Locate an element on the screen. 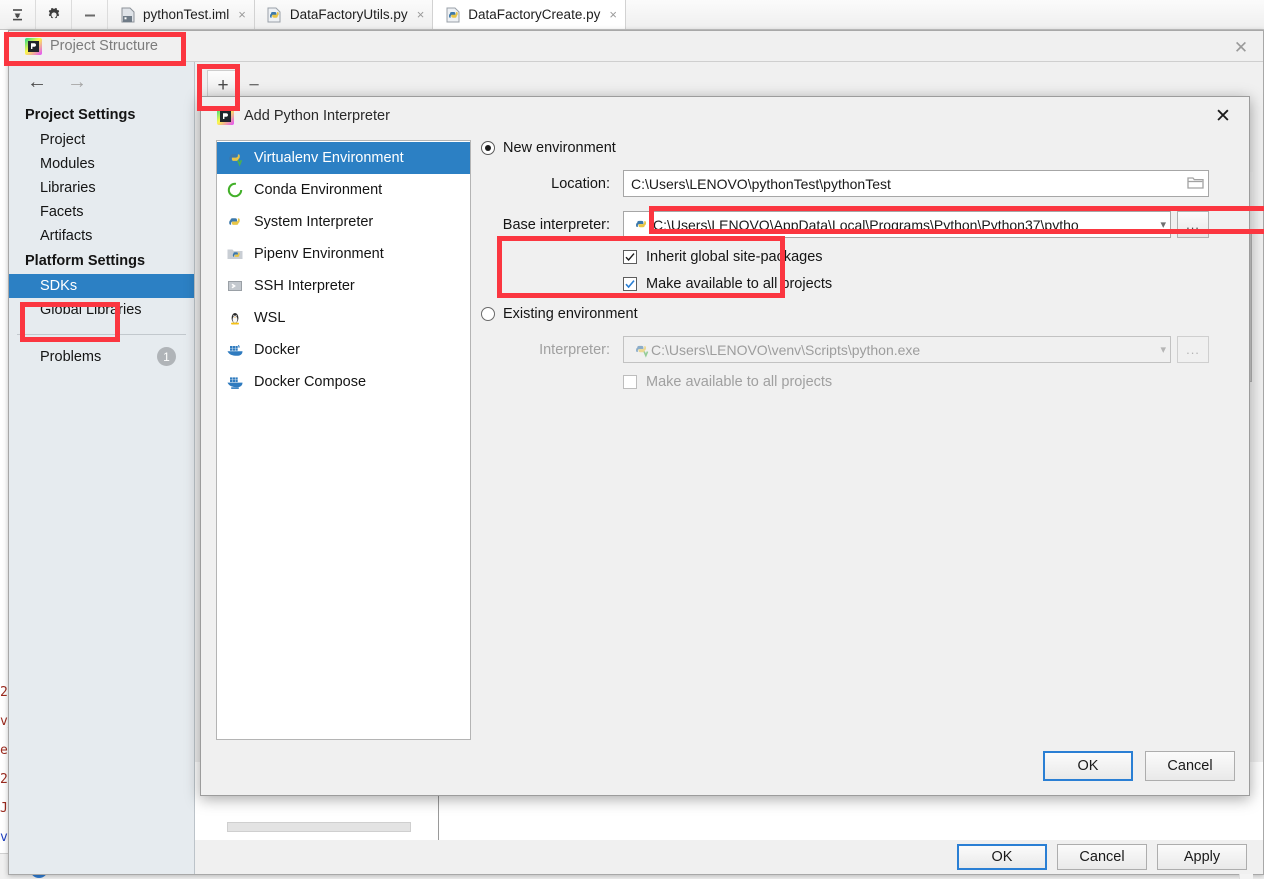 This screenshot has width=1264, height=879. list-item-system-interpreter: System Interpreter is located at coordinates (343, 222).